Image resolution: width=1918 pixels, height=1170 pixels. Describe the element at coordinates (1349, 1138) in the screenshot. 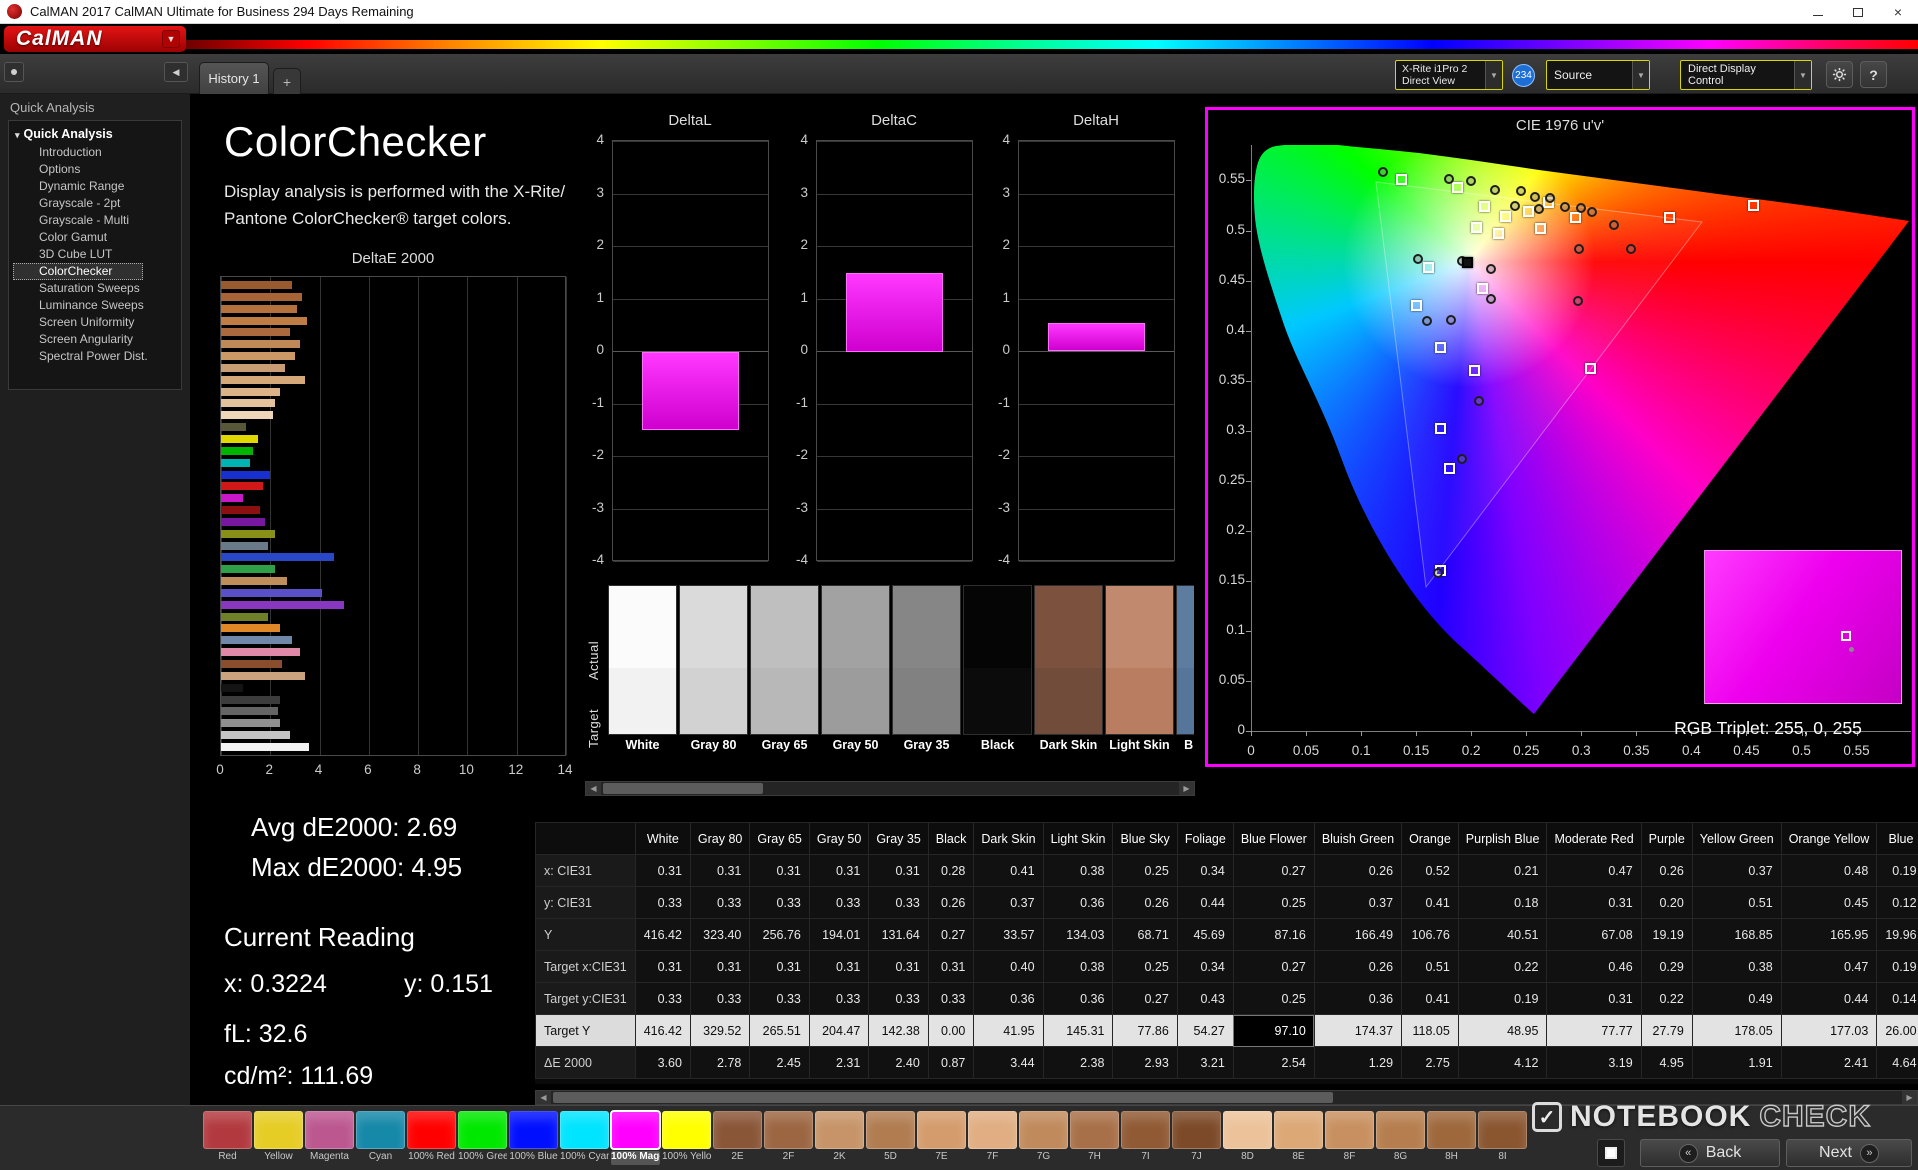

I see `strip-patch-8f: 8F` at that location.